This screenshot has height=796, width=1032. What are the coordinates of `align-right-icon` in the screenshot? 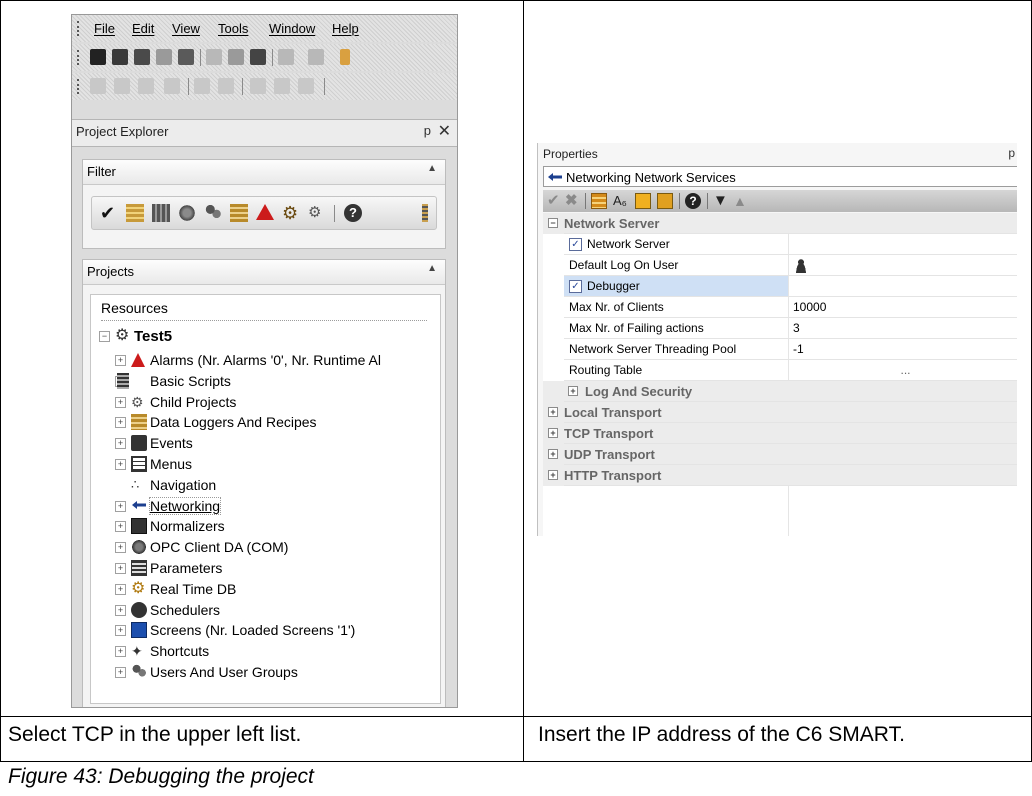 It's located at (122, 86).